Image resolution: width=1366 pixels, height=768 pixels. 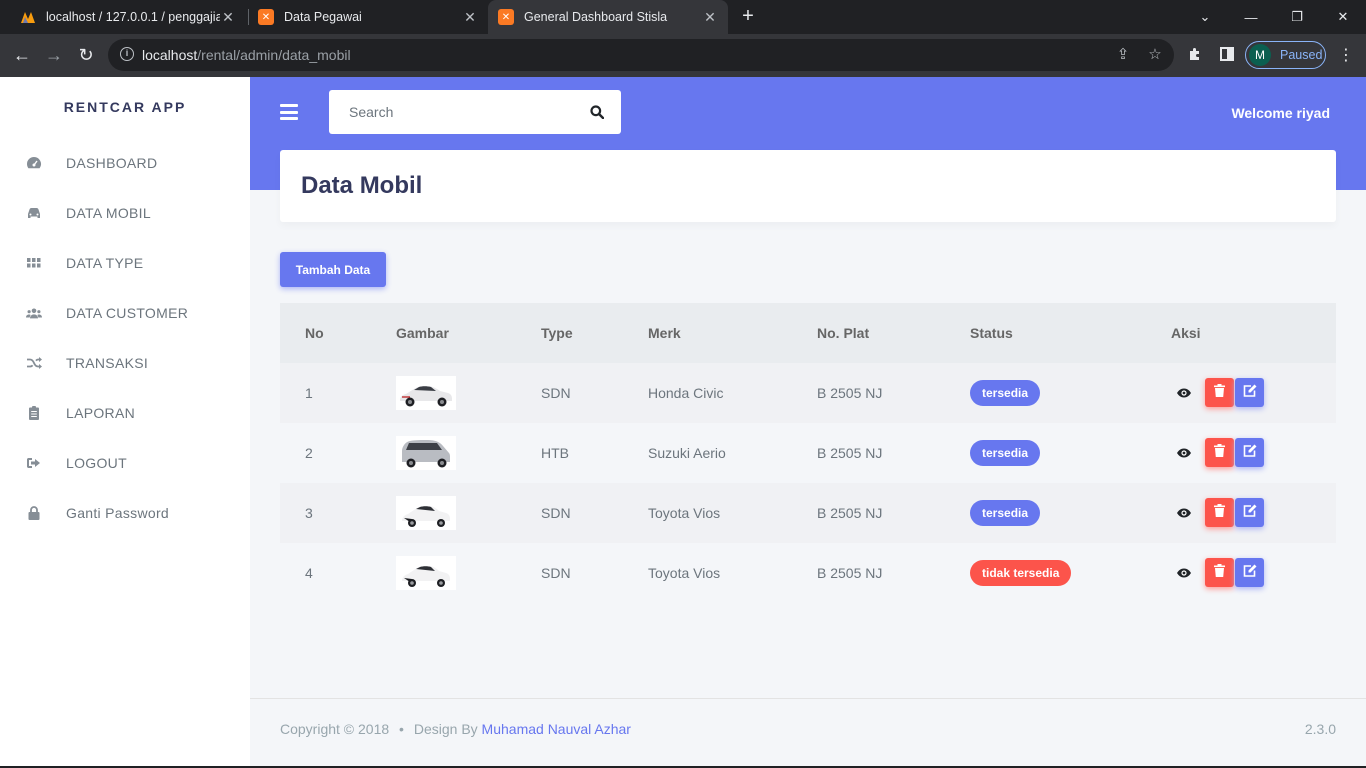 I want to click on browser-tab-dashboard-stisla: ✕ General Dashboard Stisla ✕, so click(x=608, y=17).